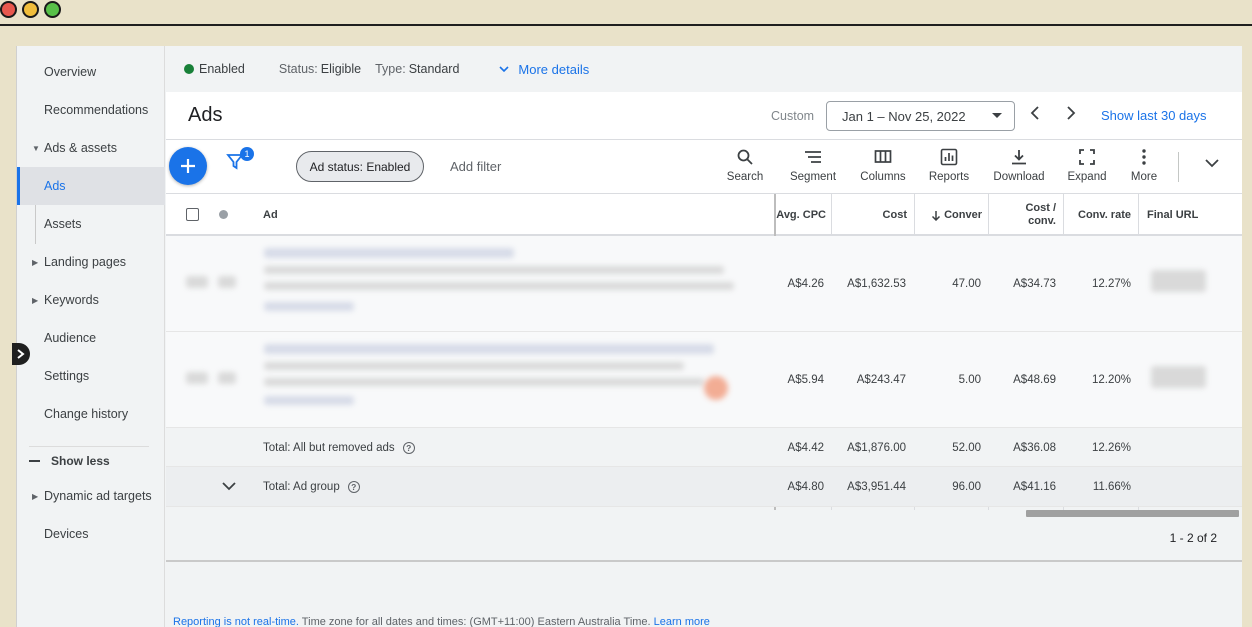 The height and width of the screenshot is (627, 1252). I want to click on column-header-conversions: Conver, so click(948, 215).